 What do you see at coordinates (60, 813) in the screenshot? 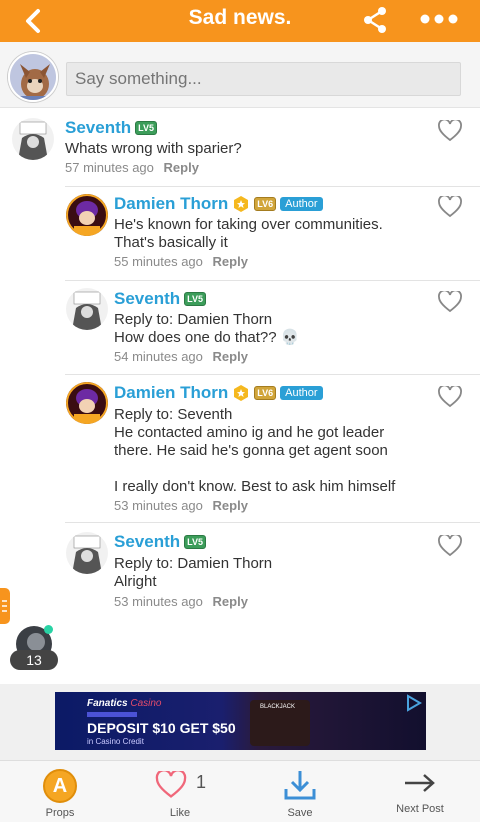
I see `props-label: Props` at bounding box center [60, 813].